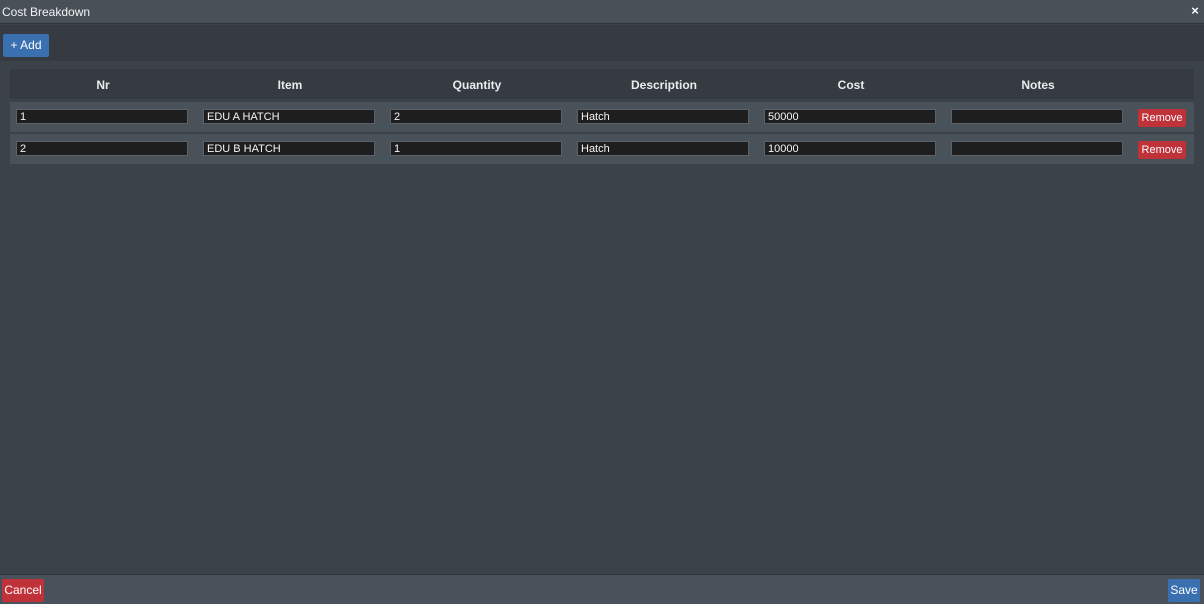 This screenshot has width=1204, height=604. Describe the element at coordinates (477, 85) in the screenshot. I see `column-header-quantity: Quantity` at that location.